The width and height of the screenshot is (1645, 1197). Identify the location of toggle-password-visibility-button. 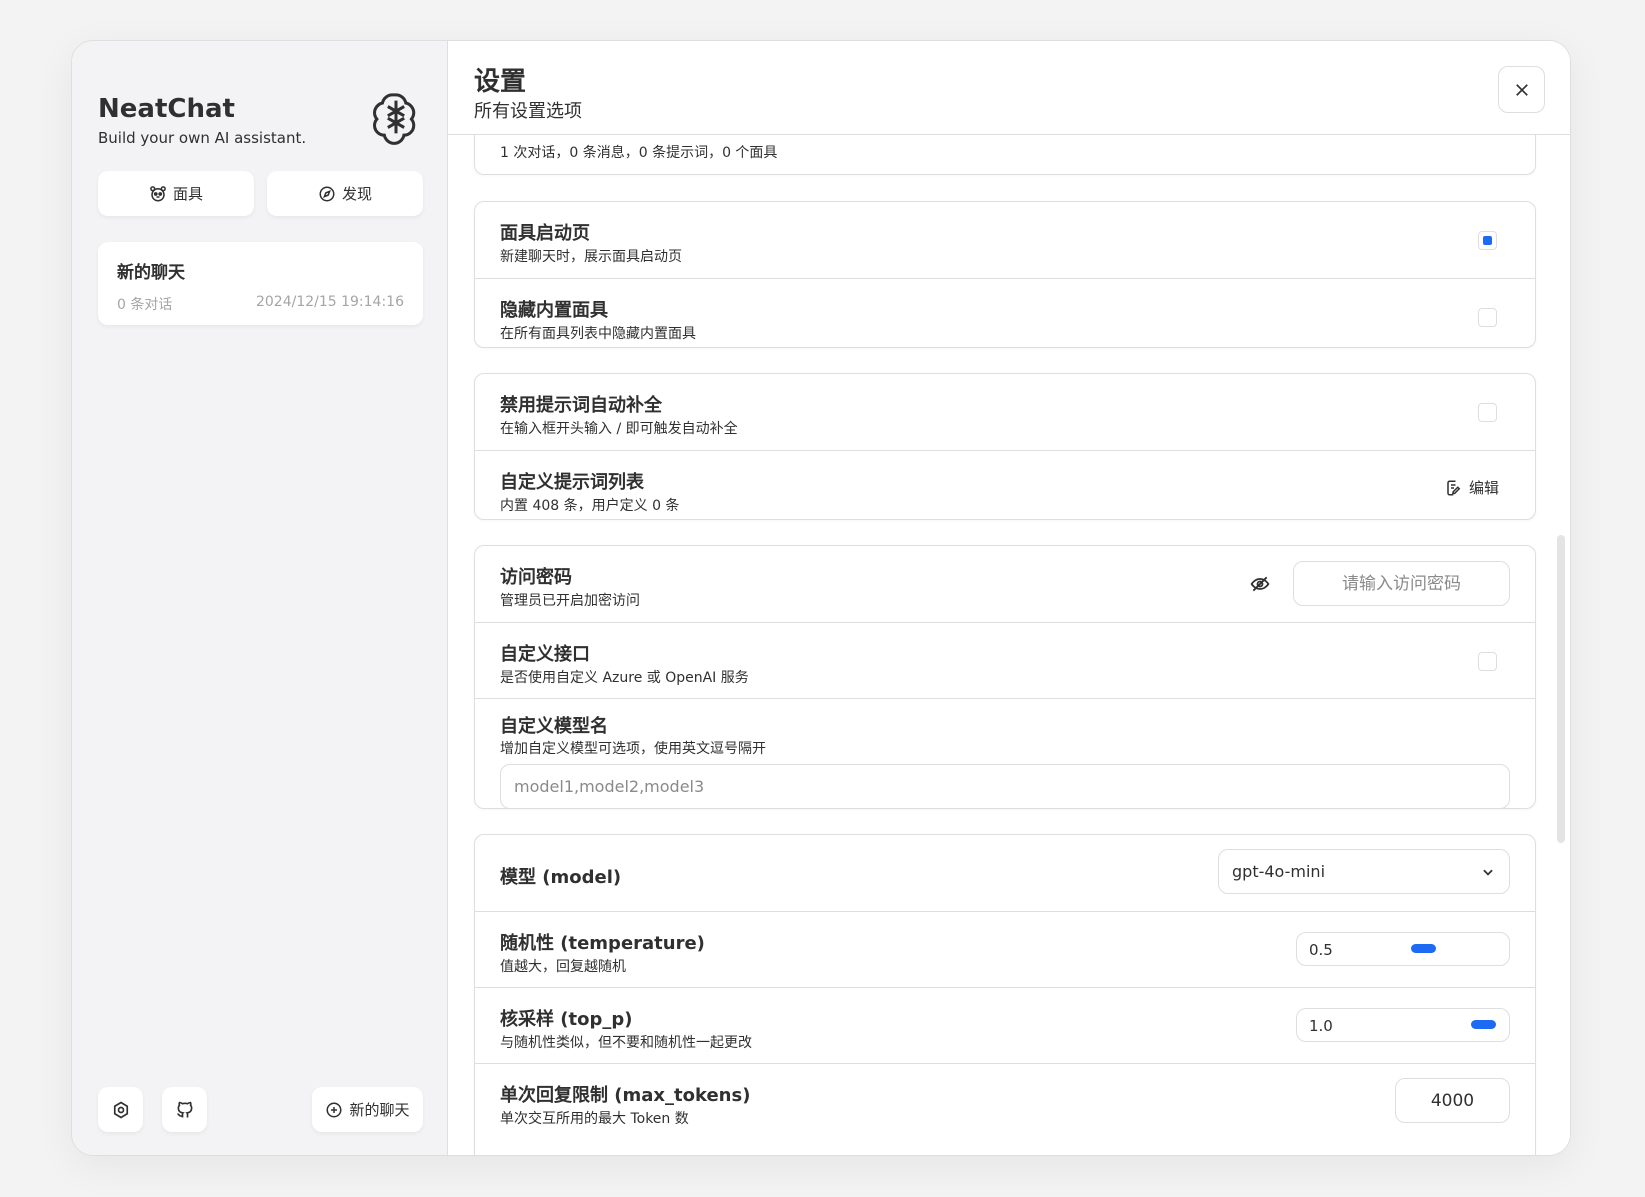
(1260, 586).